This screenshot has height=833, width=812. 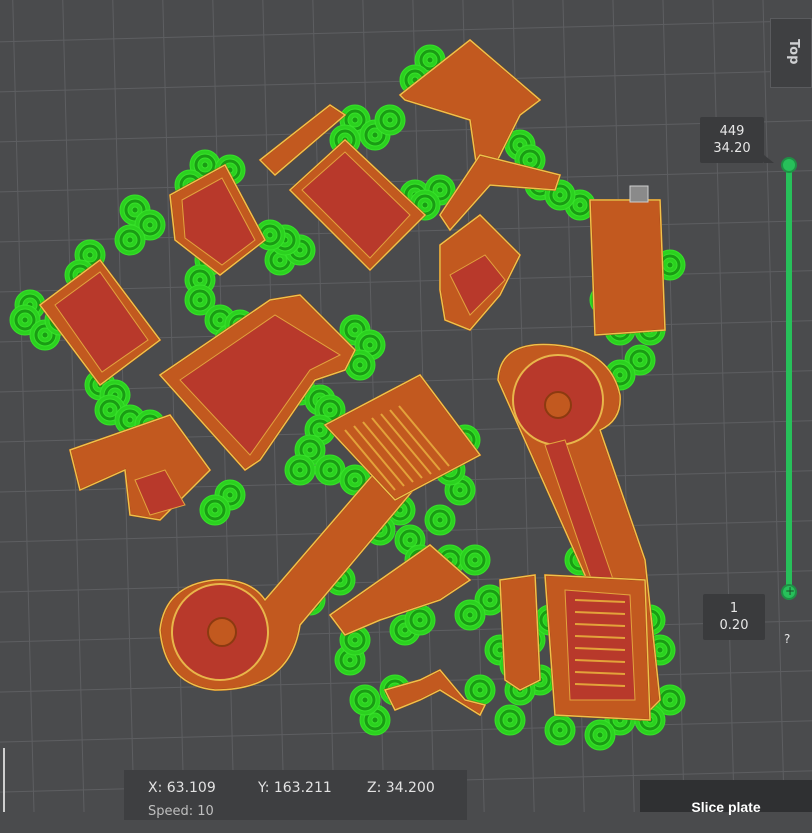 What do you see at coordinates (222, 632) in the screenshot?
I see `pulley-hole-left` at bounding box center [222, 632].